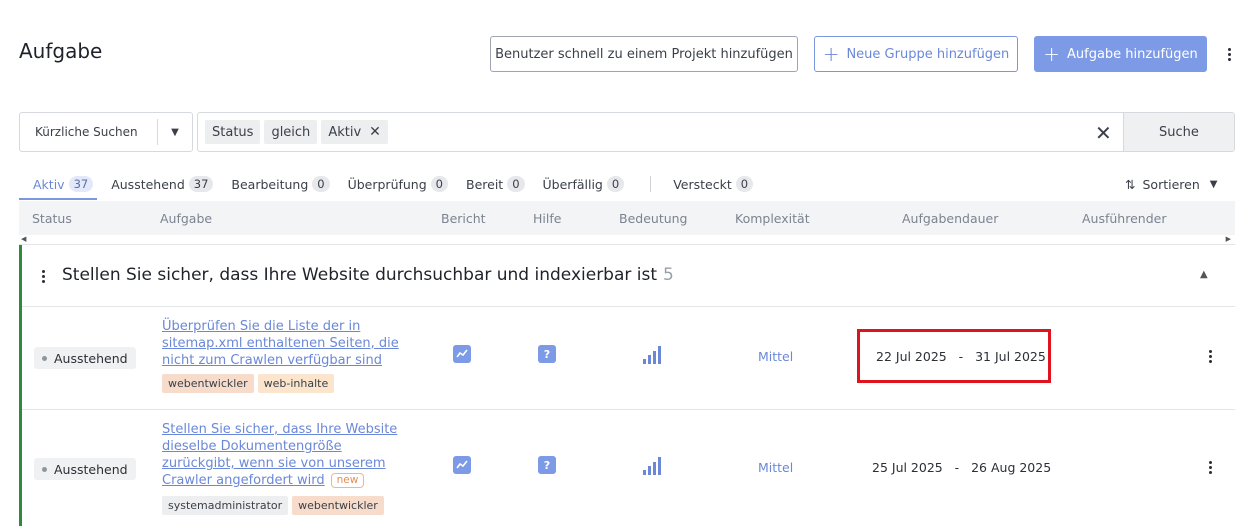 The height and width of the screenshot is (526, 1249). I want to click on column-complexity: Komplexität, so click(772, 218).